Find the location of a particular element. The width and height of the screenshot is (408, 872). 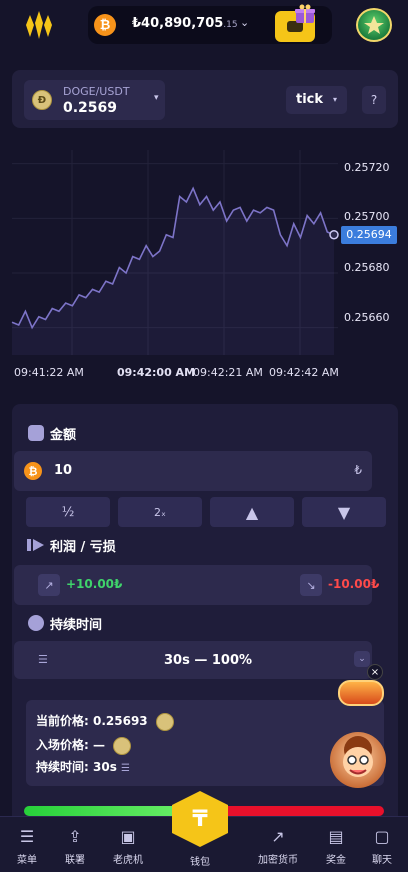

x-tick-label: 09:41:22 AM is located at coordinates (49, 372).